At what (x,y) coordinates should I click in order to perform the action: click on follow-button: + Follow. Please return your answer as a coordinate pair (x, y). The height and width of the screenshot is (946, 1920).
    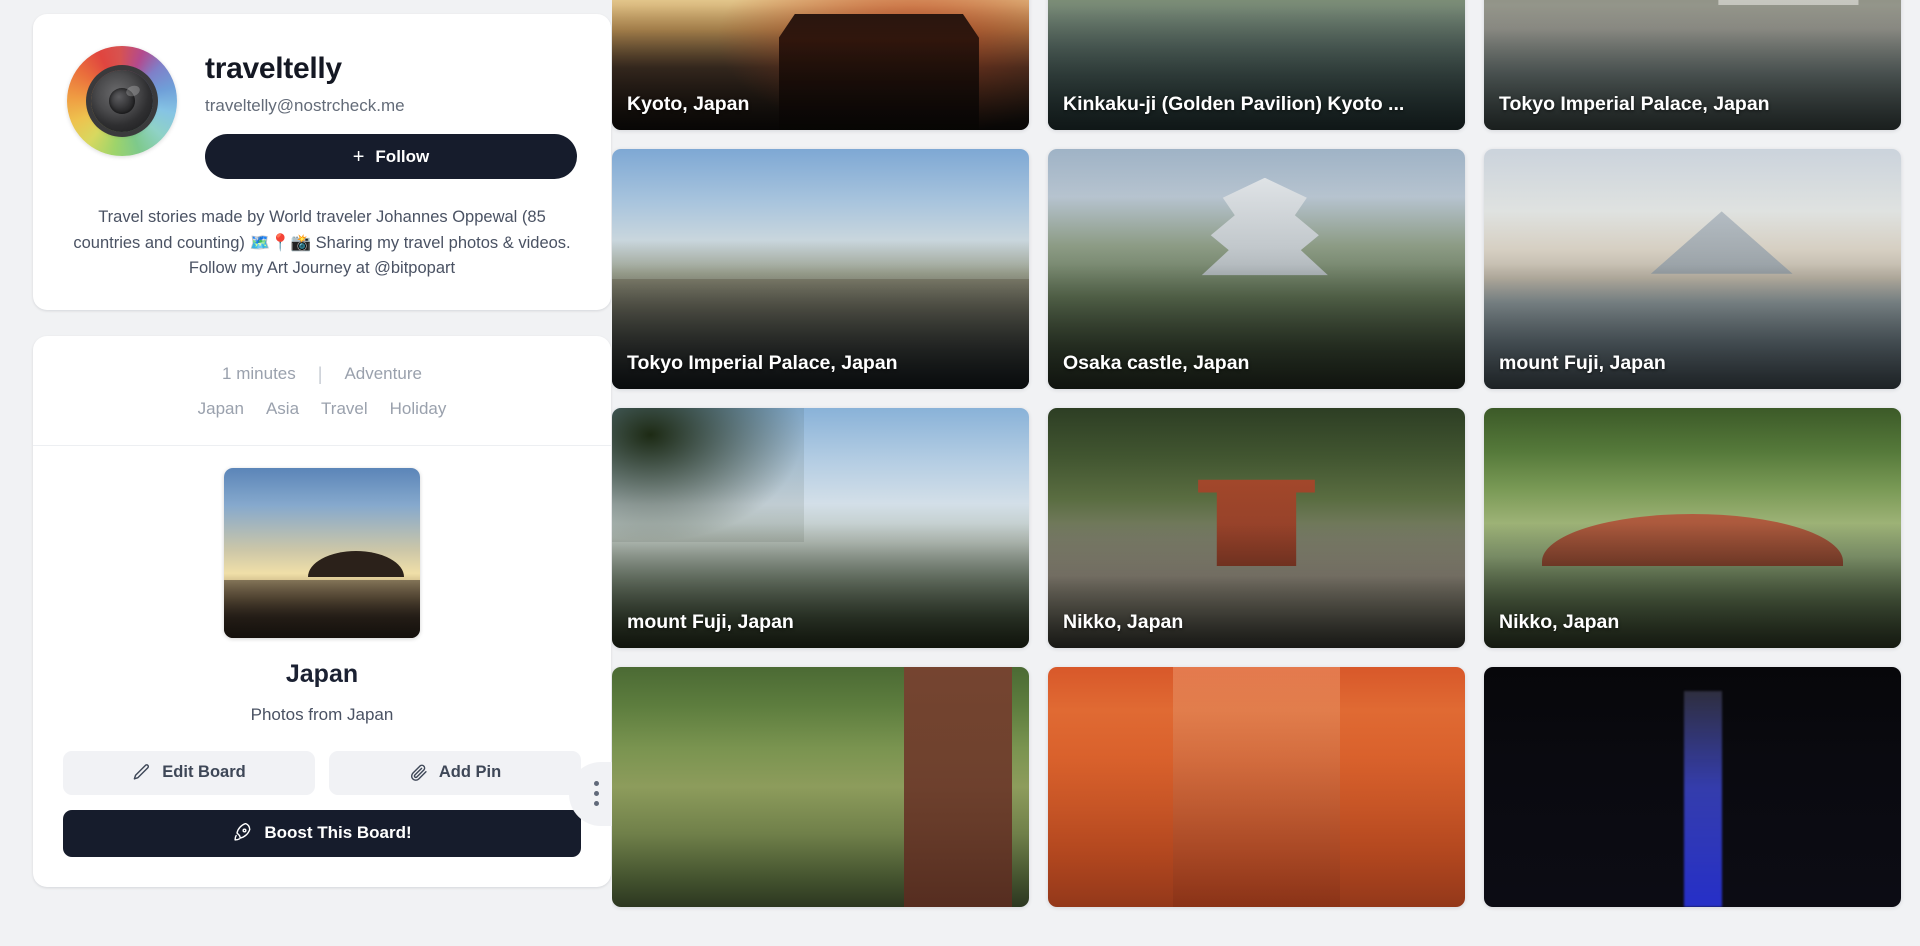
    Looking at the image, I should click on (391, 156).